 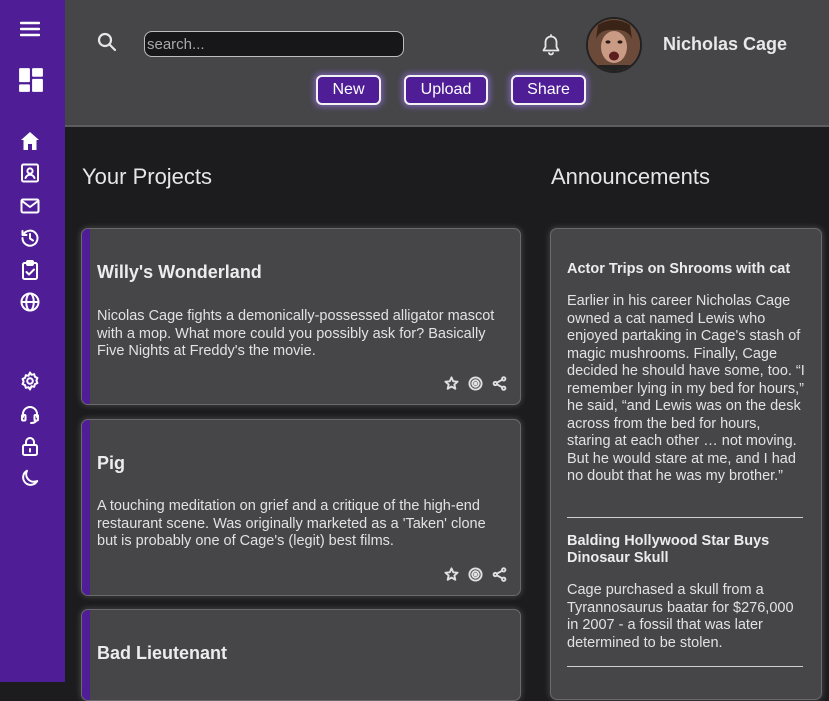 What do you see at coordinates (614, 45) in the screenshot?
I see `avatar` at bounding box center [614, 45].